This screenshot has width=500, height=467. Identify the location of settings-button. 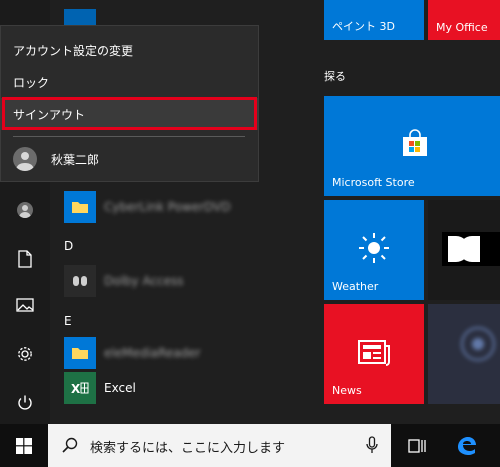
(25, 354).